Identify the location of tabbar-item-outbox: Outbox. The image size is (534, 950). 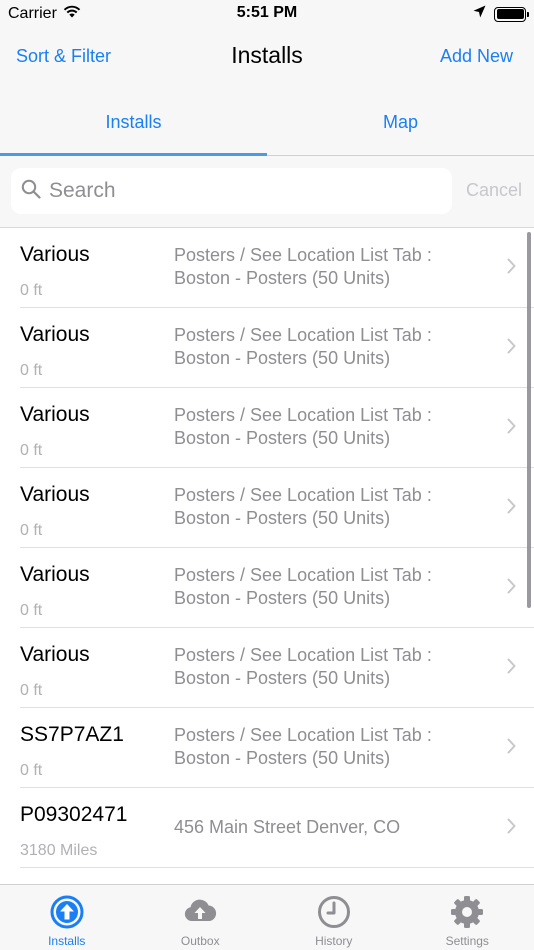
(201, 917).